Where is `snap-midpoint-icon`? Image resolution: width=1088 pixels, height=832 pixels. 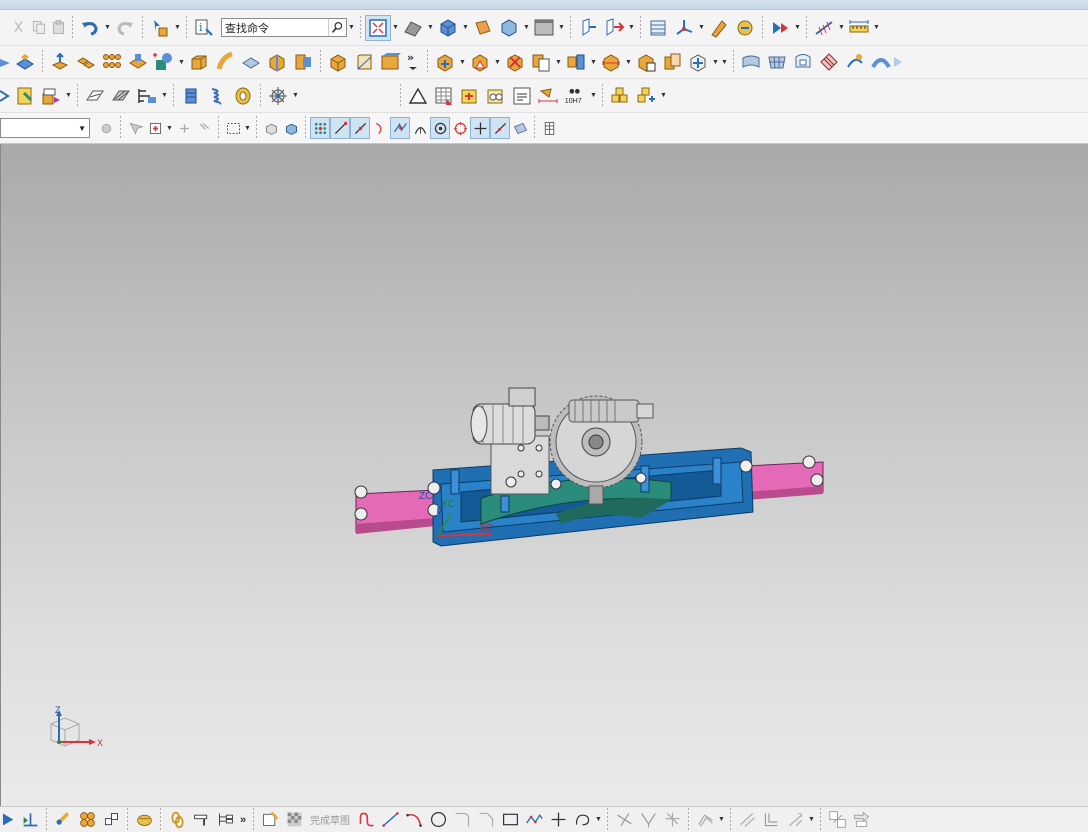 snap-midpoint-icon is located at coordinates (360, 128).